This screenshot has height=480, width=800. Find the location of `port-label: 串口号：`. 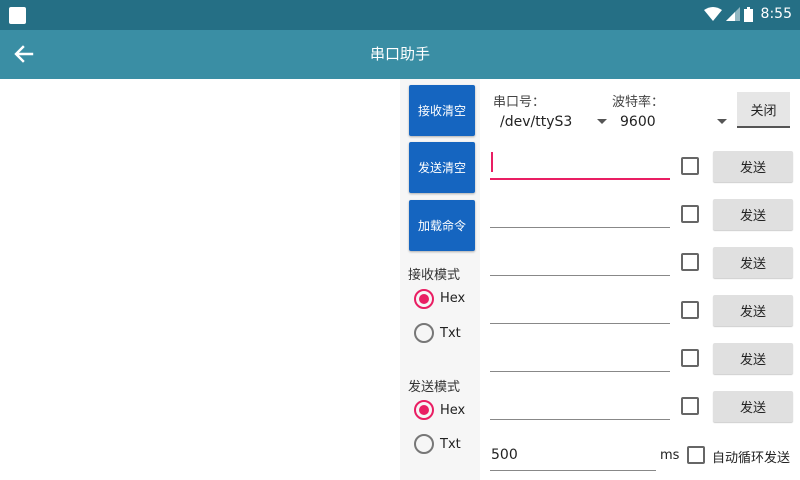

port-label: 串口号： is located at coordinates (519, 102).